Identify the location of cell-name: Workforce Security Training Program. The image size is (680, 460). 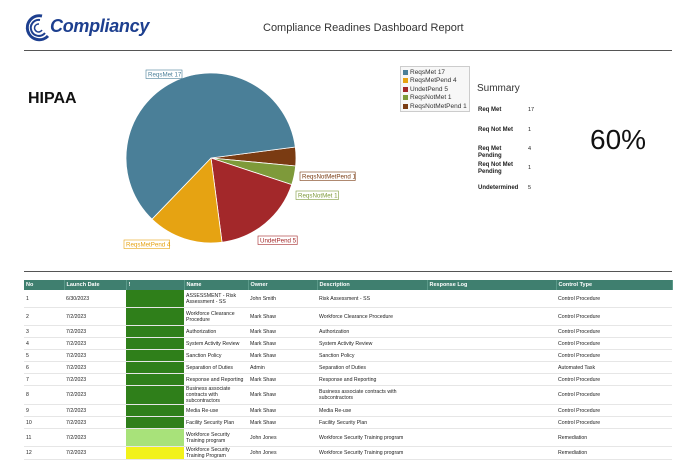
(216, 453).